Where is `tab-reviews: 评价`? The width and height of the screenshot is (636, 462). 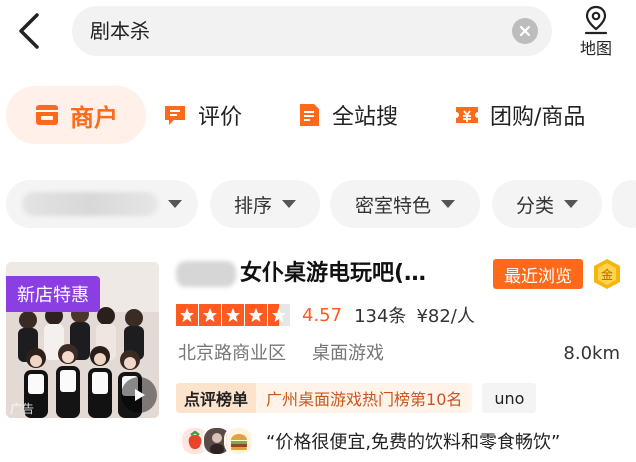 tab-reviews: 评价 is located at coordinates (202, 115).